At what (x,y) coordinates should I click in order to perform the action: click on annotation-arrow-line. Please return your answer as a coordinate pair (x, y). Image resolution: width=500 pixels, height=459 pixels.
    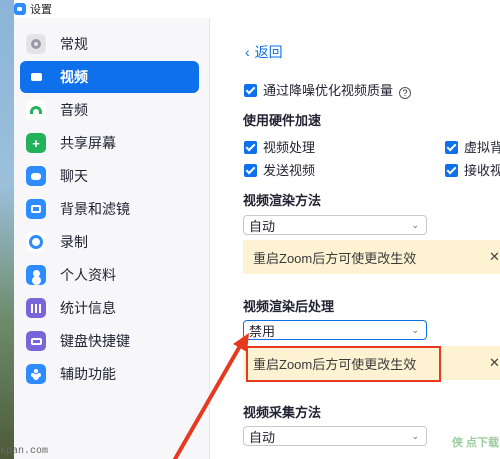
    Looking at the image, I should click on (207, 401).